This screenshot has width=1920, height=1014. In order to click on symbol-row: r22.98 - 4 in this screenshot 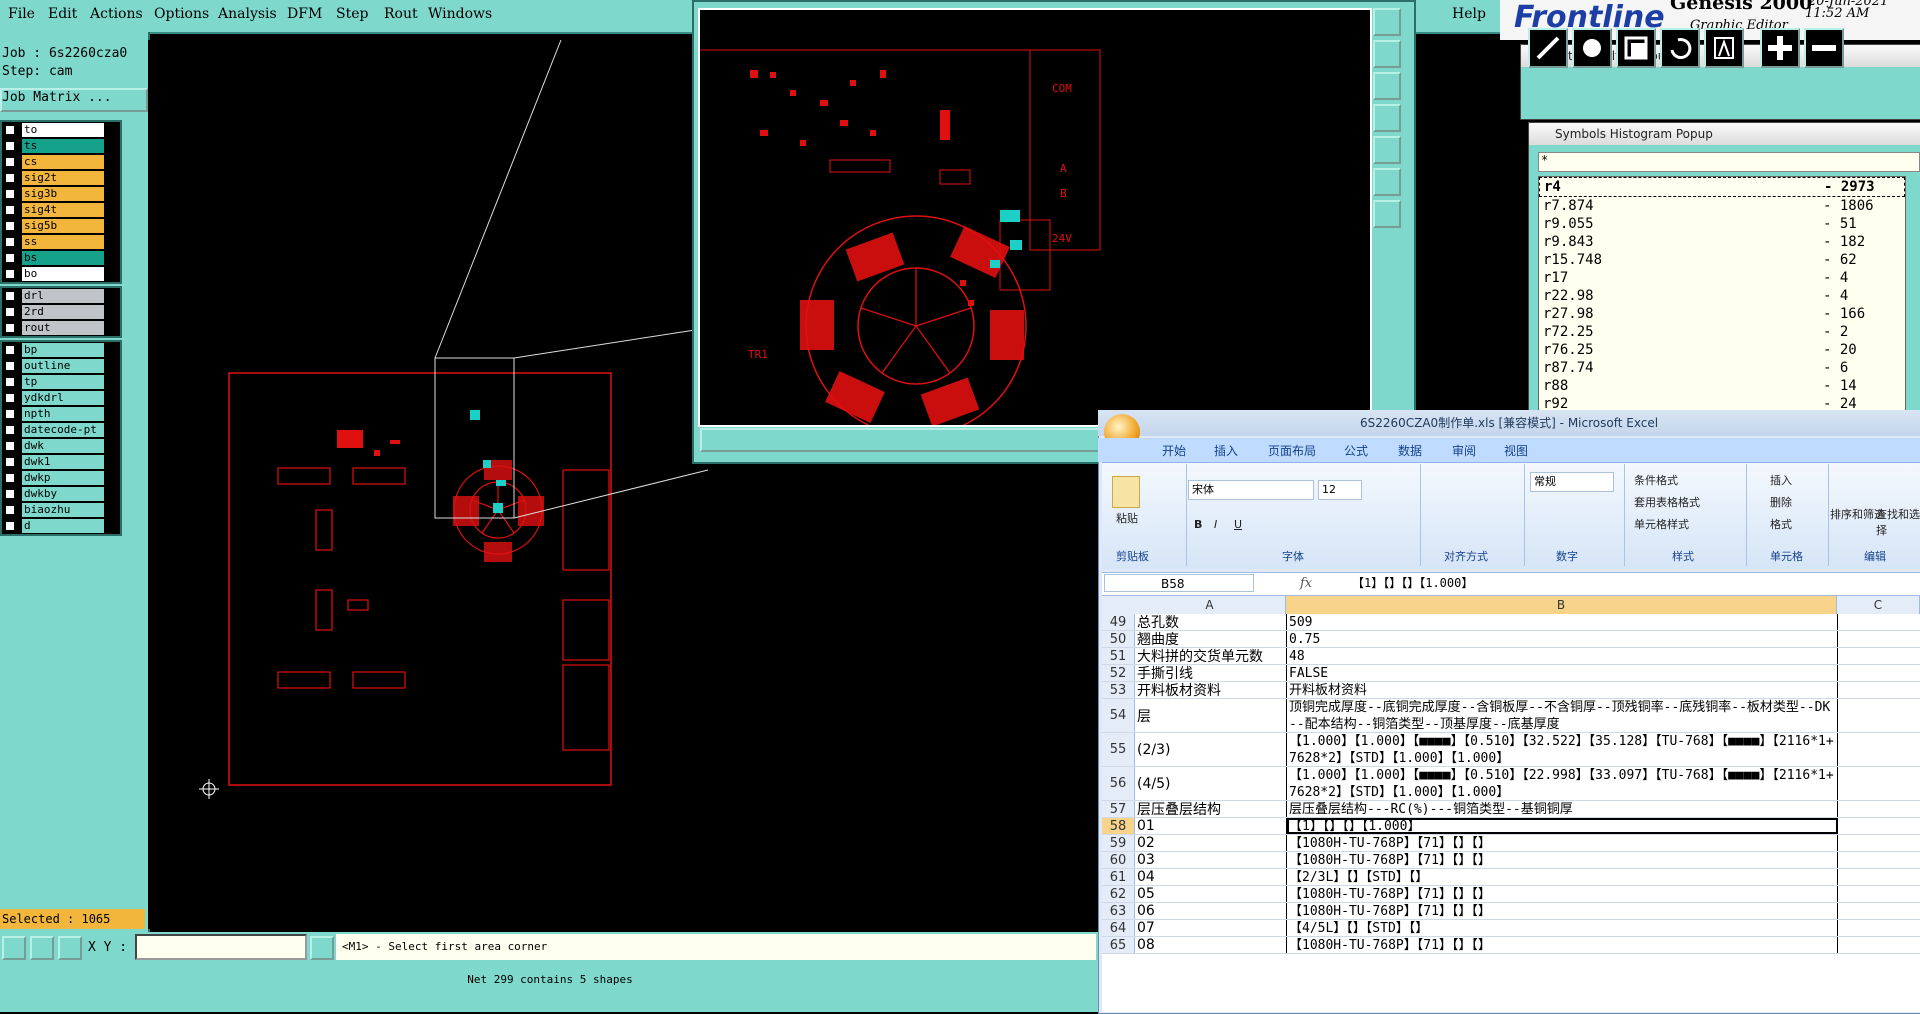, I will do `click(1722, 296)`.